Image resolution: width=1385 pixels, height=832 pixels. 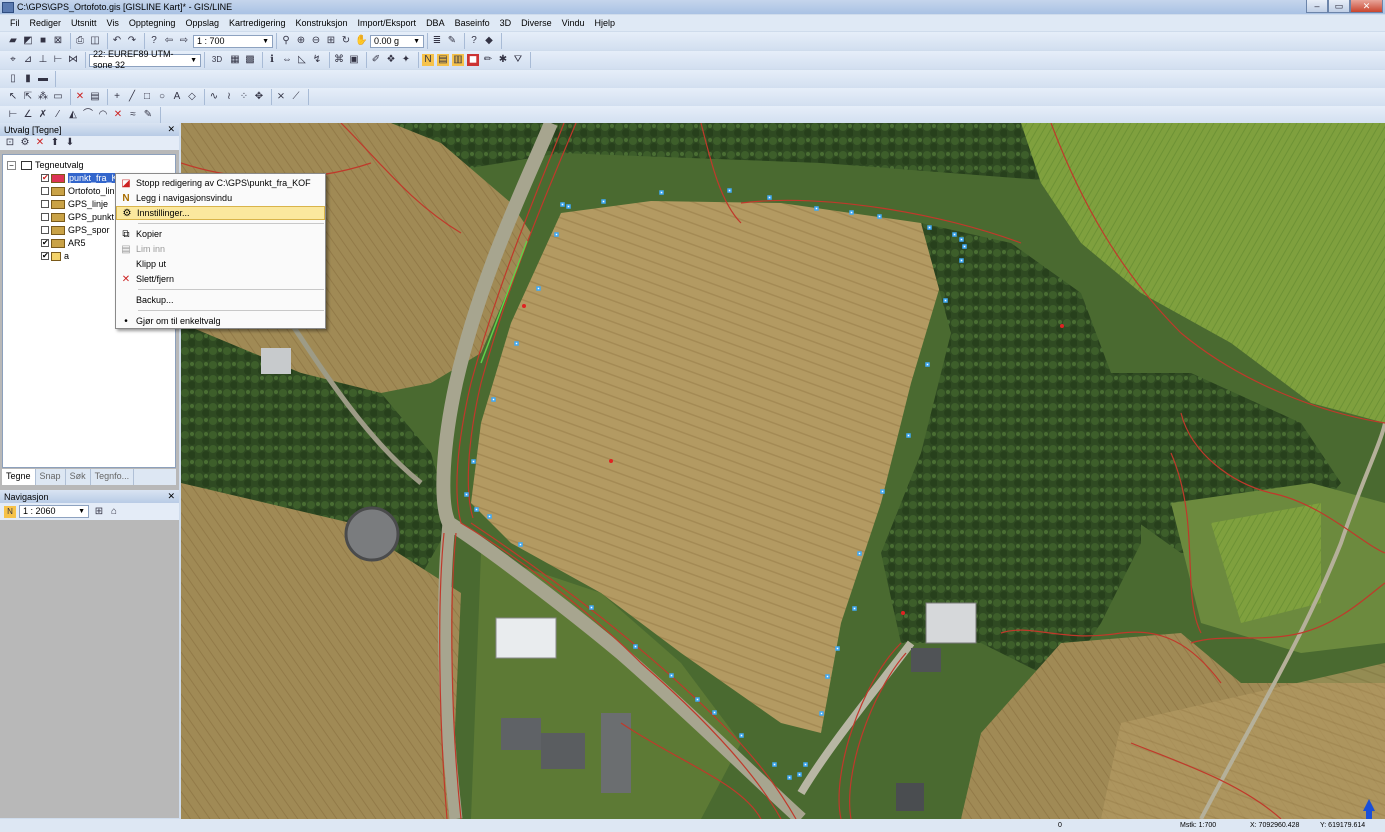 What do you see at coordinates (43, 97) in the screenshot?
I see `select-group-icon: ⁂` at bounding box center [43, 97].